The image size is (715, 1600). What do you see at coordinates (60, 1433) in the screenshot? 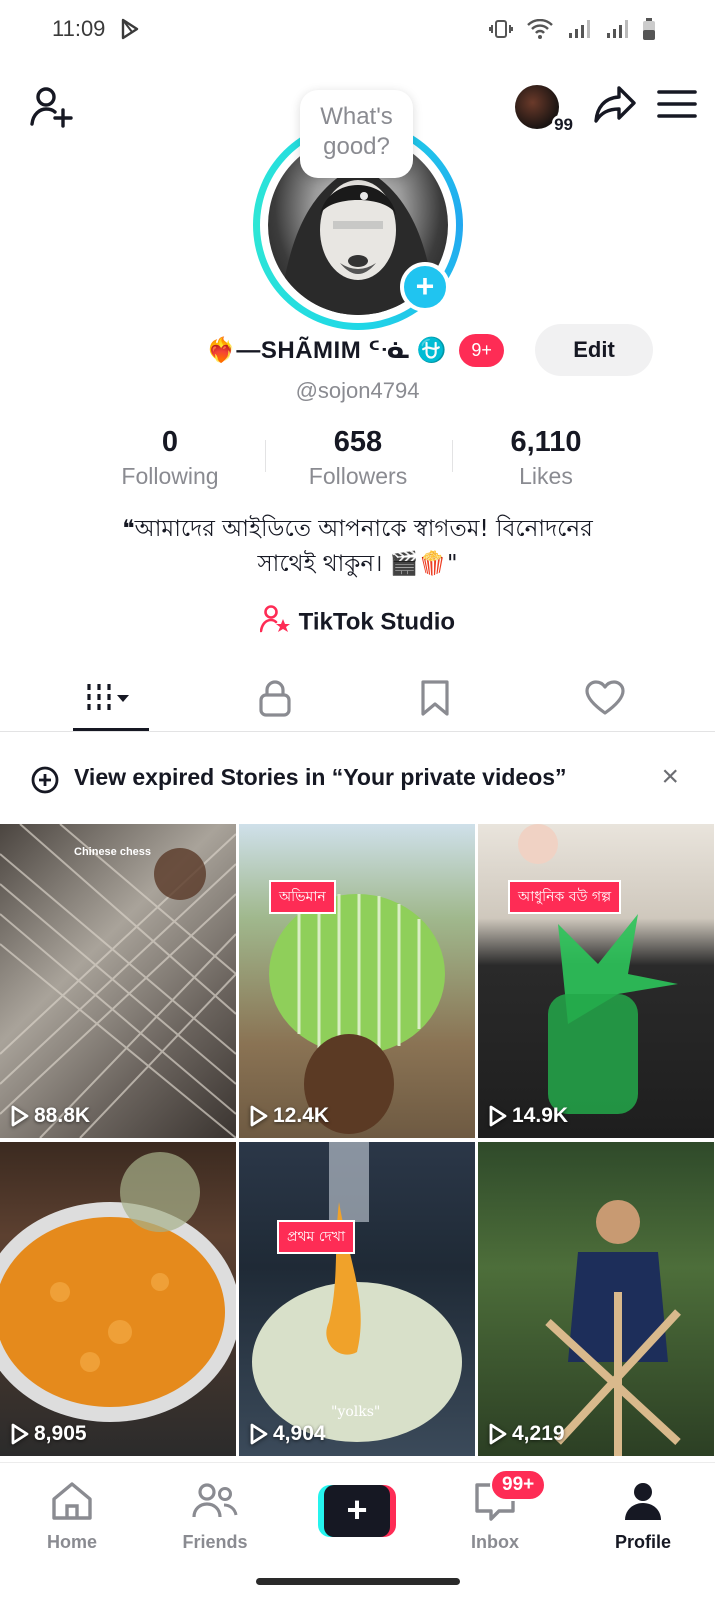
I see `view-count-text: 8,905` at bounding box center [60, 1433].